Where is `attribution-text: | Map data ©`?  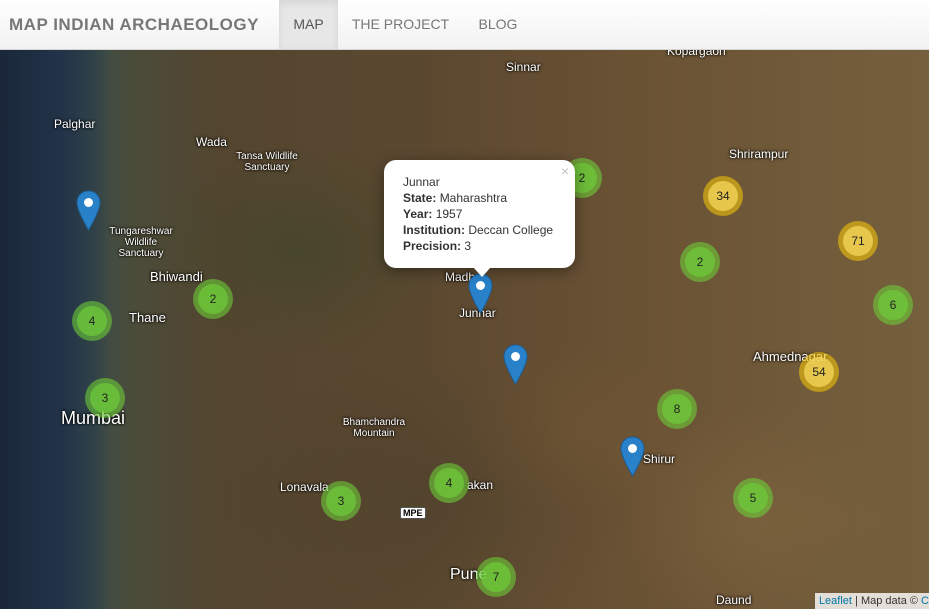
attribution-text: | Map data © is located at coordinates (886, 601).